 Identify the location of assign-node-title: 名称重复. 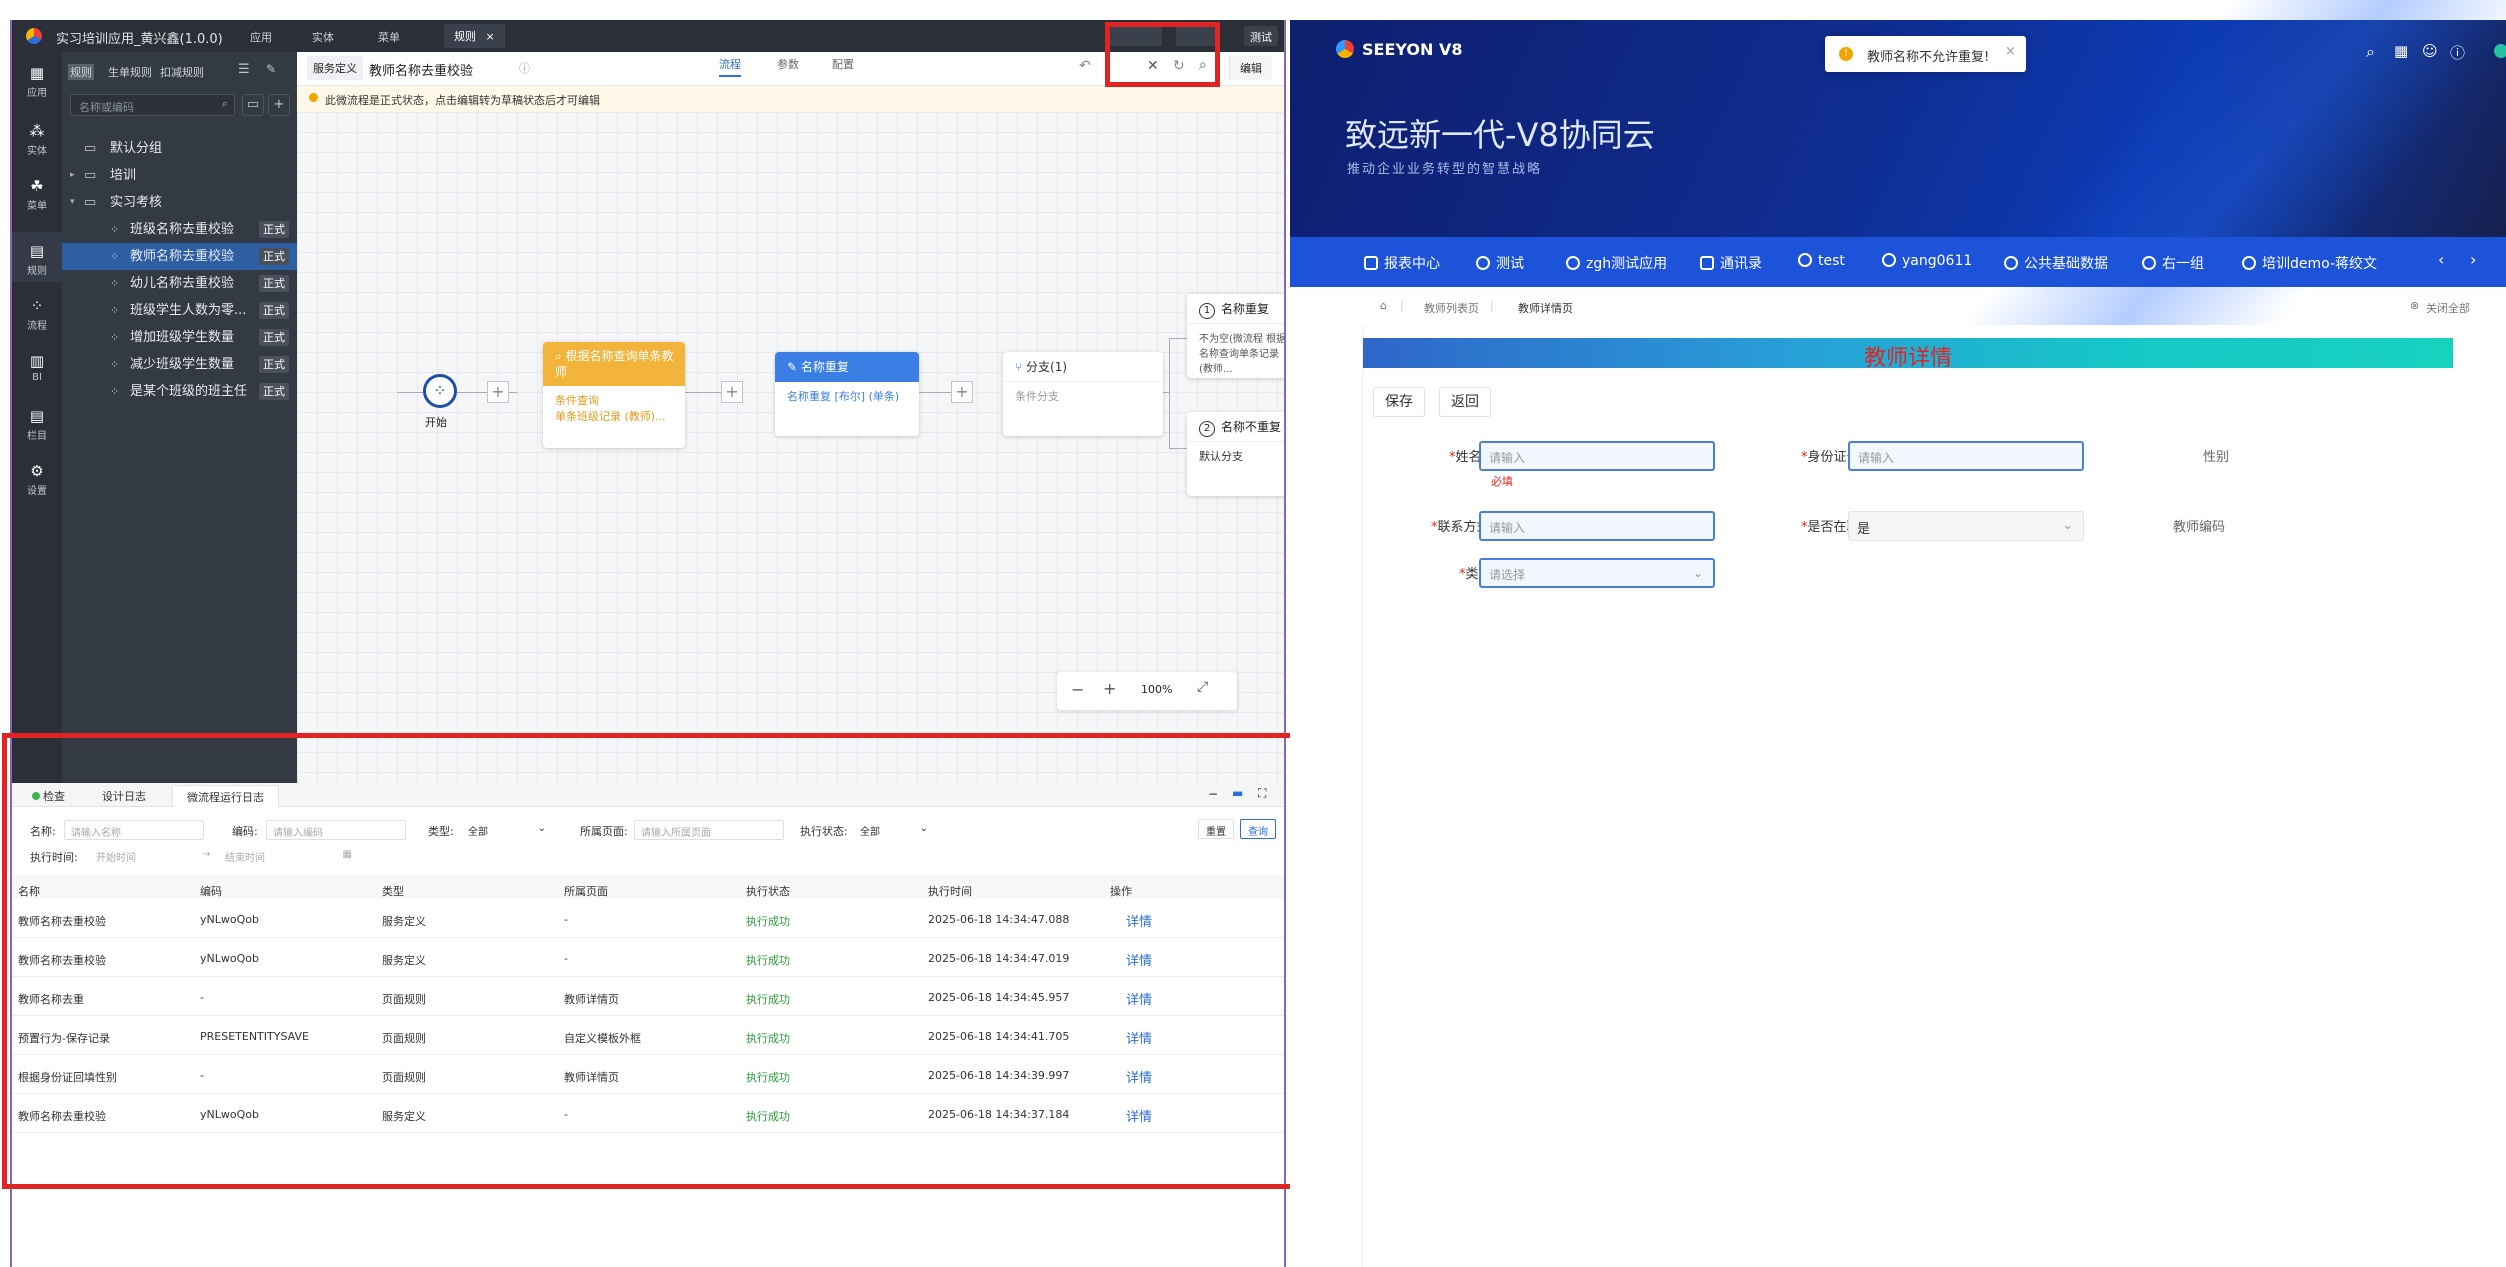
(824, 367).